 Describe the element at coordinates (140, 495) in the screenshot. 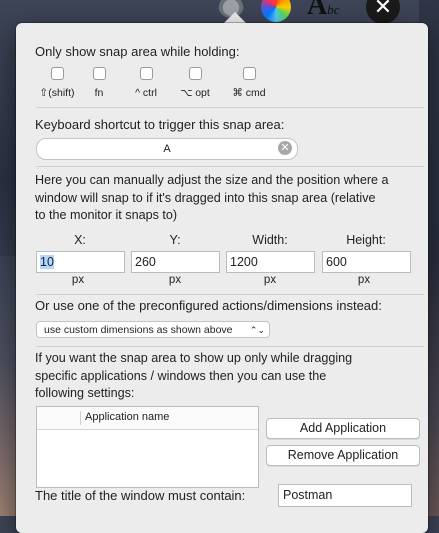

I see `window-title-label: The title of the window must contain:` at that location.